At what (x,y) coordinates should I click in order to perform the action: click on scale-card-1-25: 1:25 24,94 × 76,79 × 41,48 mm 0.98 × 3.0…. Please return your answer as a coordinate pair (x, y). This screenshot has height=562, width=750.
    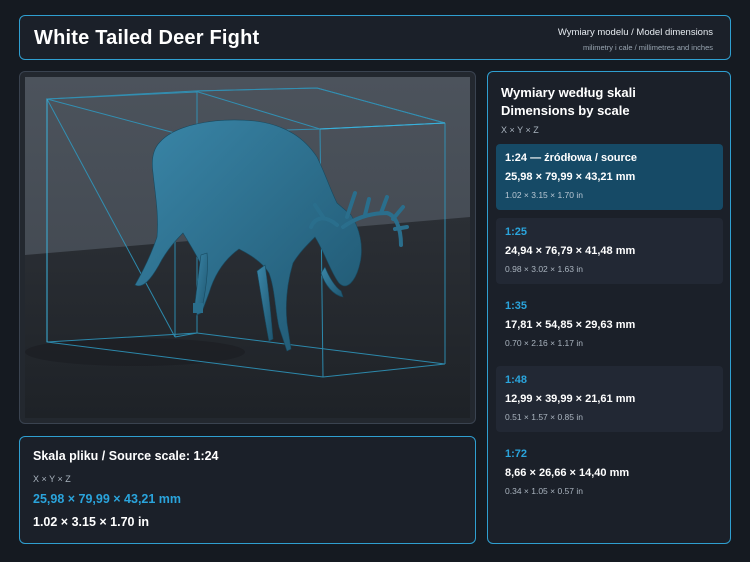
    Looking at the image, I should click on (609, 251).